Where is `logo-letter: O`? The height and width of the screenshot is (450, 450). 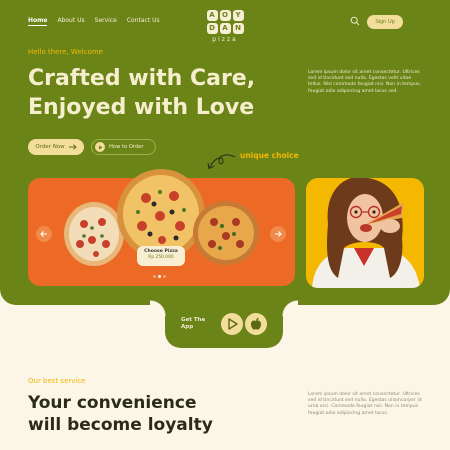
logo-letter: O is located at coordinates (225, 15).